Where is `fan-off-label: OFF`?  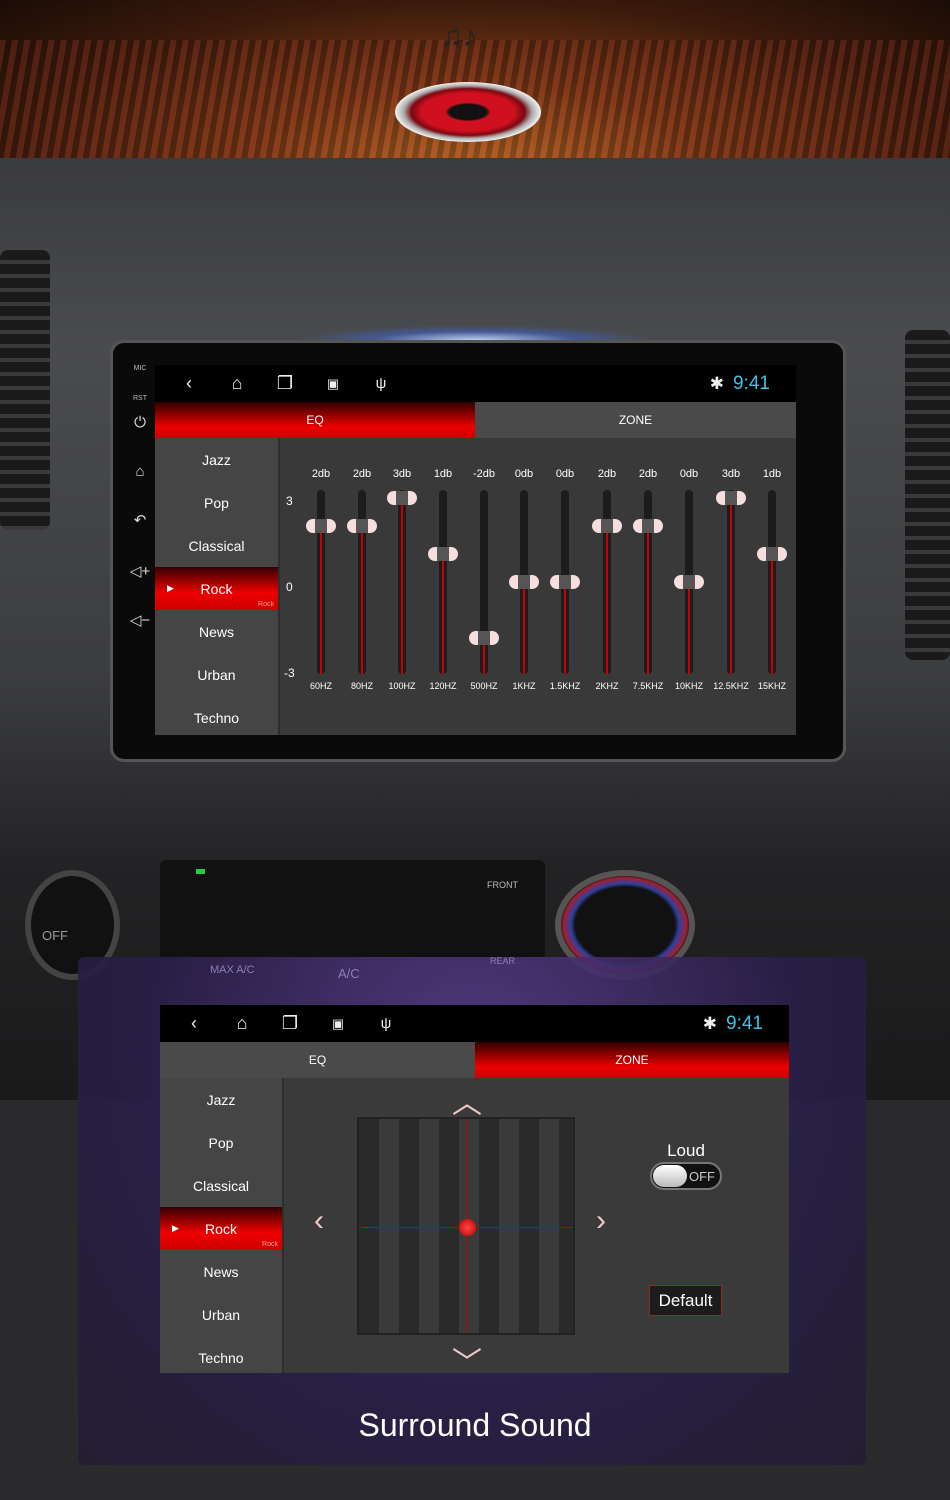 fan-off-label: OFF is located at coordinates (55, 935).